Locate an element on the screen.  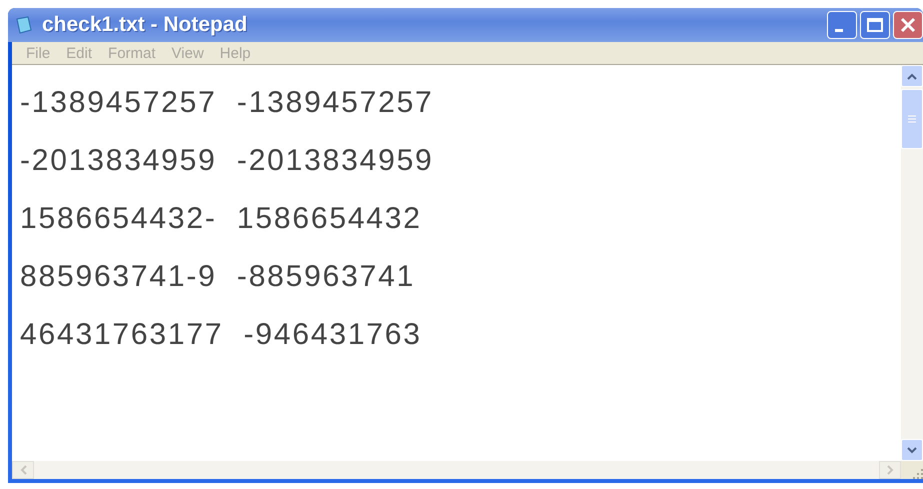
text-line: 46431763177 -946431763 is located at coordinates (221, 335).